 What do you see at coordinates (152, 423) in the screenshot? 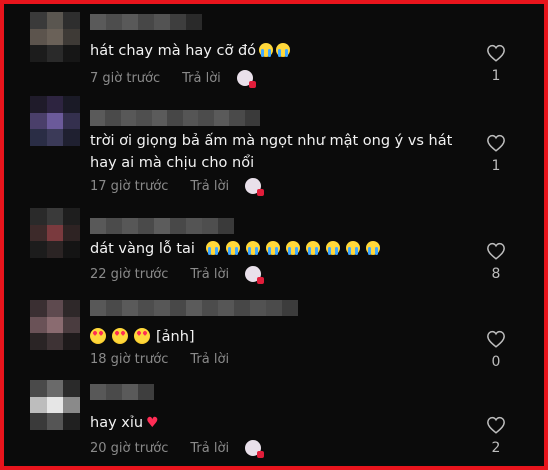
I see `red-heart-icon: ♥` at bounding box center [152, 423].